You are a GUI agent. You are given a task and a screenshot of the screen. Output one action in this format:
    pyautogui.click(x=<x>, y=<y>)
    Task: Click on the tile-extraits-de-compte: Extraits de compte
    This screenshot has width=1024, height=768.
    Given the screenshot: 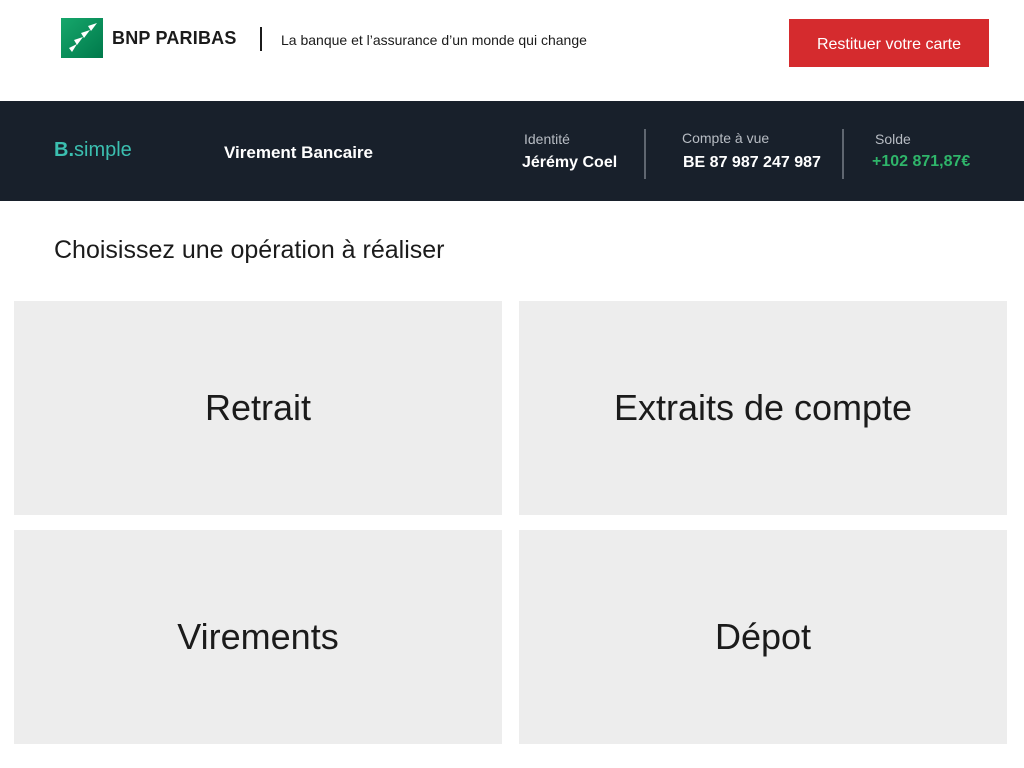 What is the action you would take?
    pyautogui.click(x=763, y=408)
    